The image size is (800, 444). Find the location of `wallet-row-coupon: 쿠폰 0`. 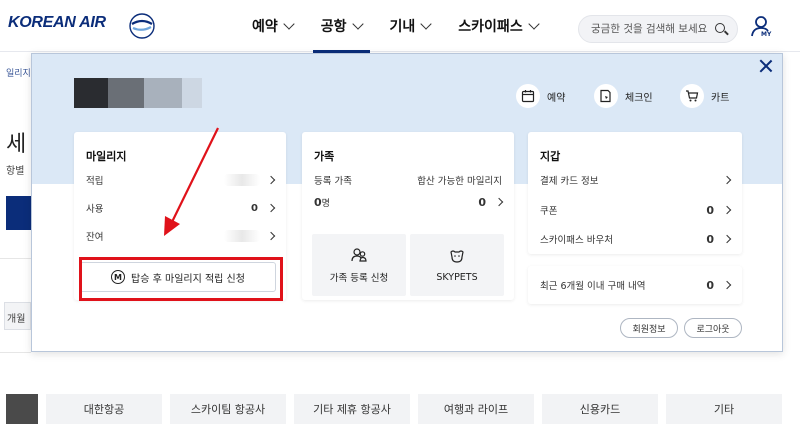

wallet-row-coupon: 쿠폰 0 is located at coordinates (636, 210).